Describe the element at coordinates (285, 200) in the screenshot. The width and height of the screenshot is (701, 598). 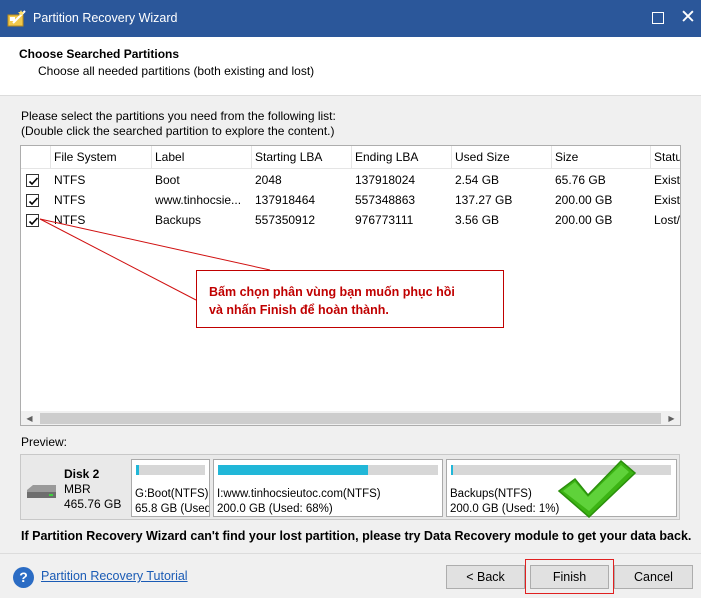
I see `cell-starting-lba: 137918464` at that location.